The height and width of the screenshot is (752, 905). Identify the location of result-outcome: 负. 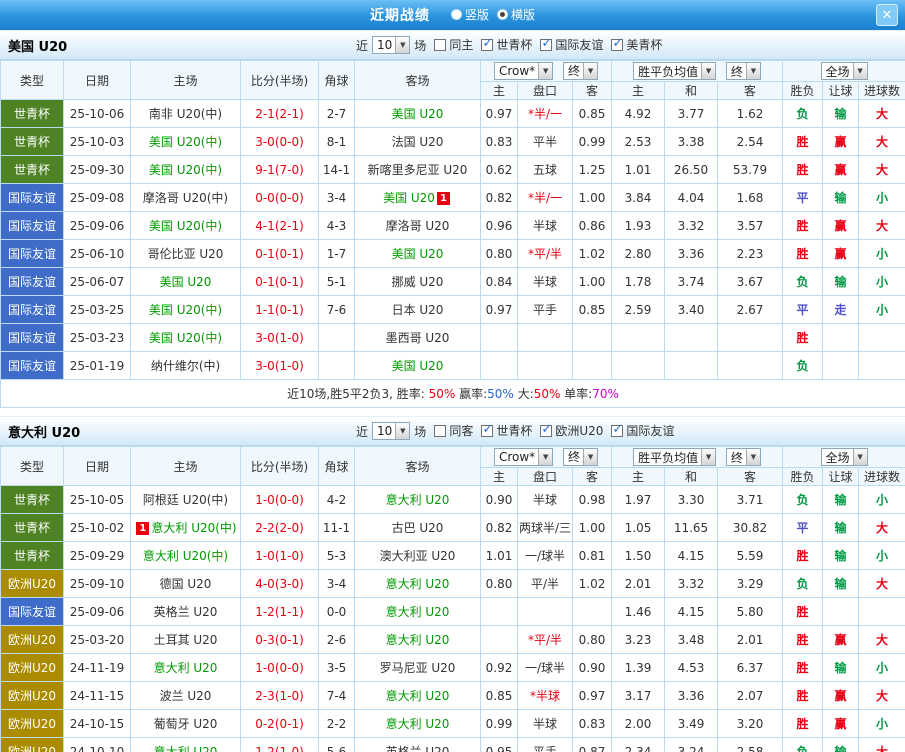
(803, 744).